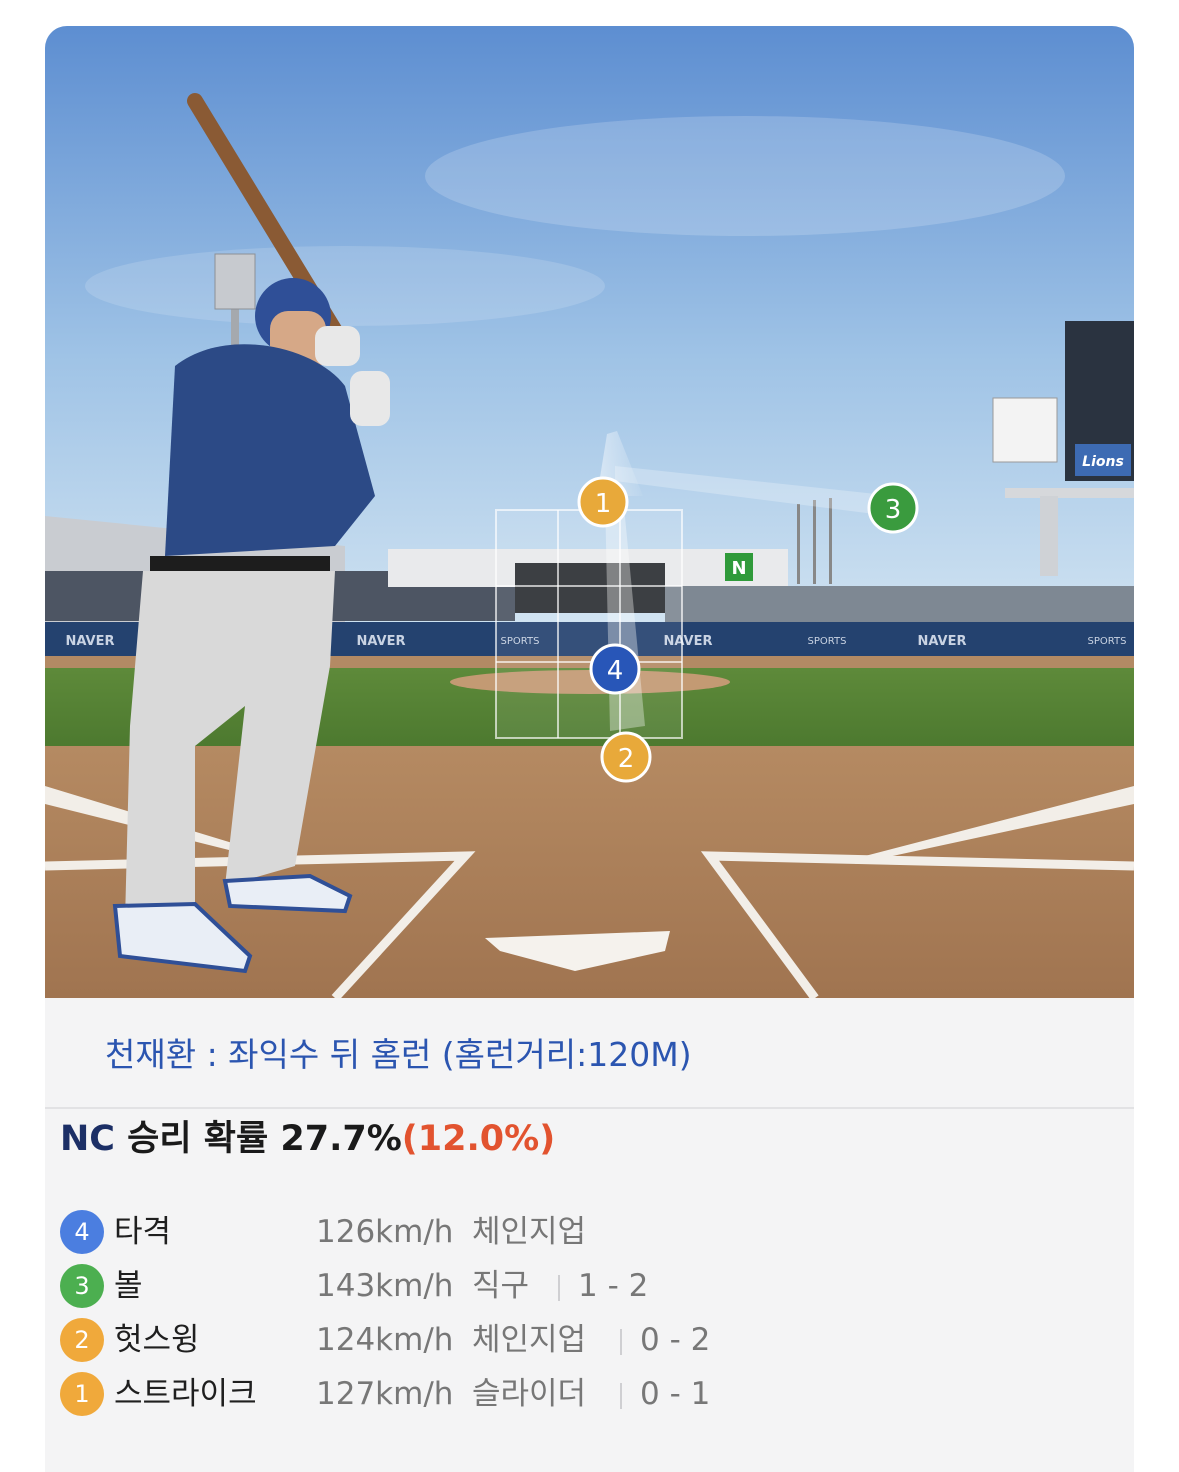 This screenshot has width=1179, height=1472. I want to click on pitch-count-wrap: 0 - 2, so click(665, 1340).